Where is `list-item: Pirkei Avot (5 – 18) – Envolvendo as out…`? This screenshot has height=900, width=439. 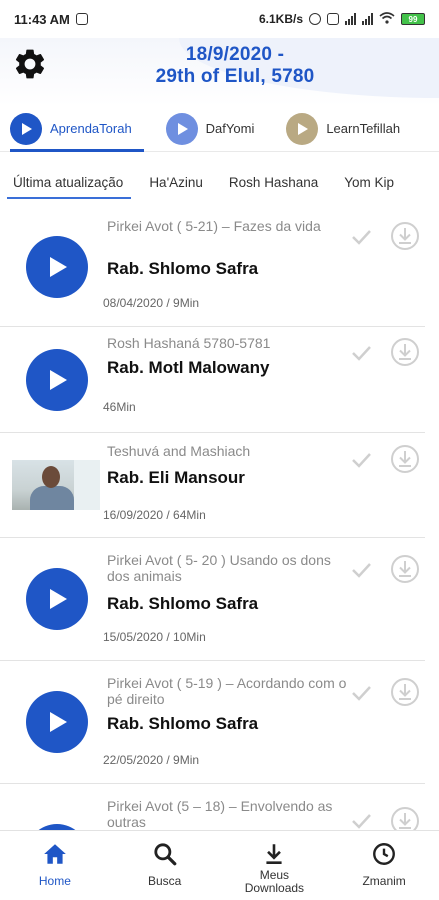 list-item: Pirkei Avot (5 – 18) – Envolvendo as out… is located at coordinates (212, 808).